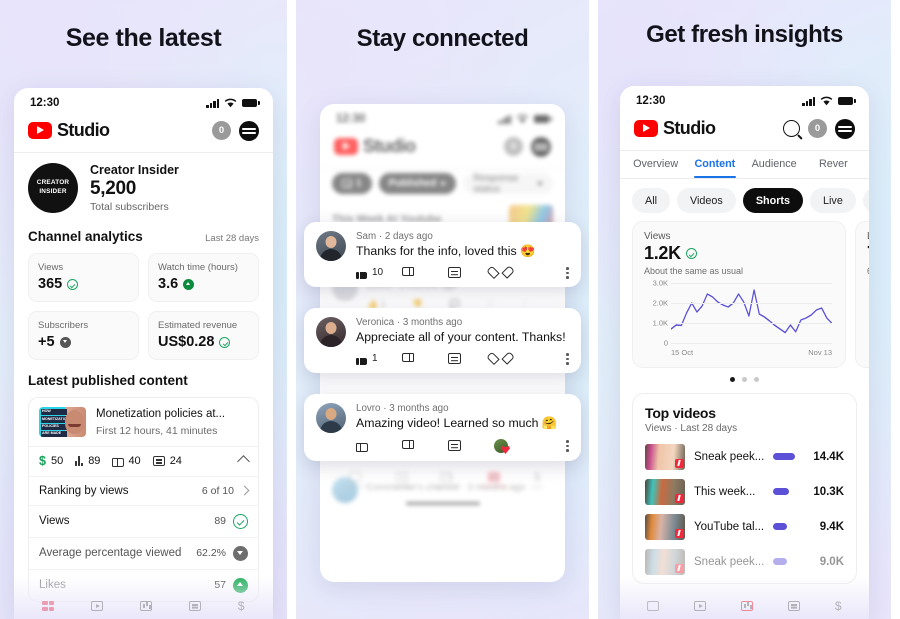  Describe the element at coordinates (694, 271) in the screenshot. I see `metric-subtext: About the same as usual` at that location.